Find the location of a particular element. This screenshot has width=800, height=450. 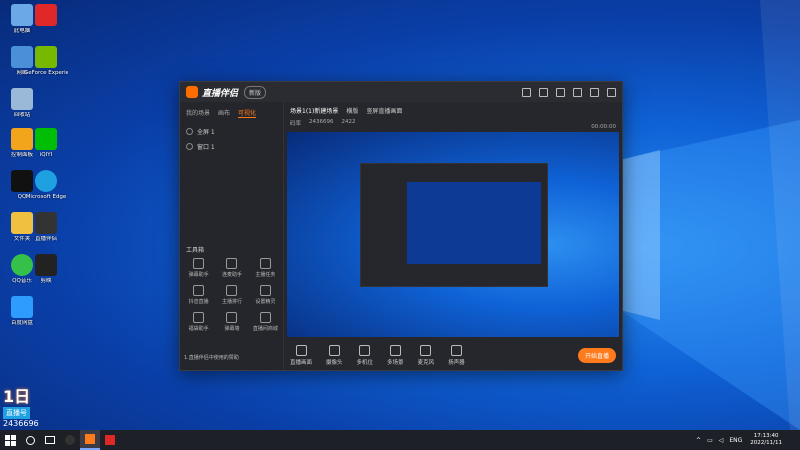

clock-date: 2022/11/11 is located at coordinates (766, 443).